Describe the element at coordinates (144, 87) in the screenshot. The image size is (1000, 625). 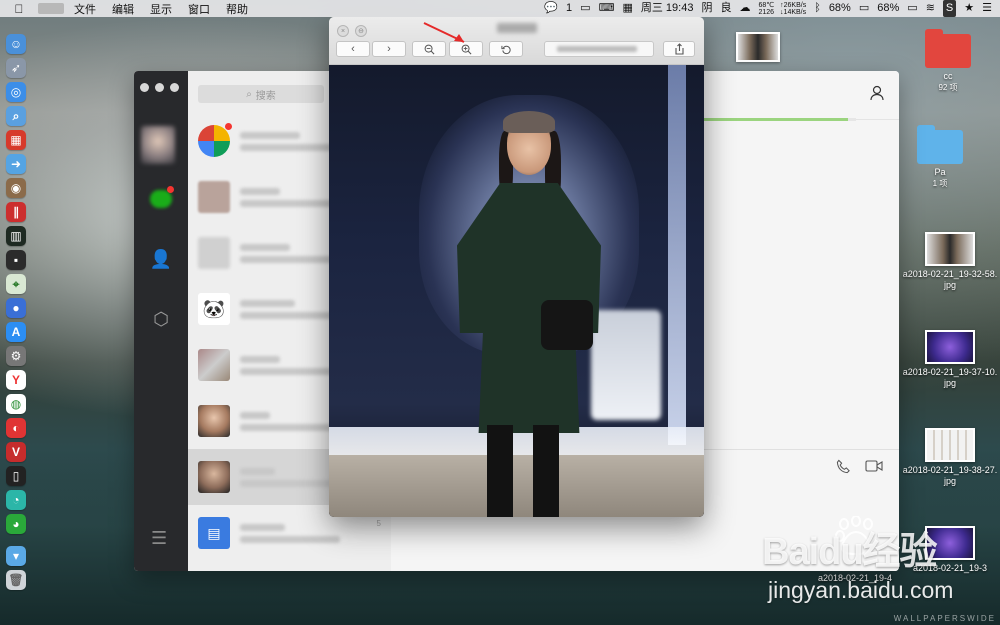
I see `close-button` at that location.